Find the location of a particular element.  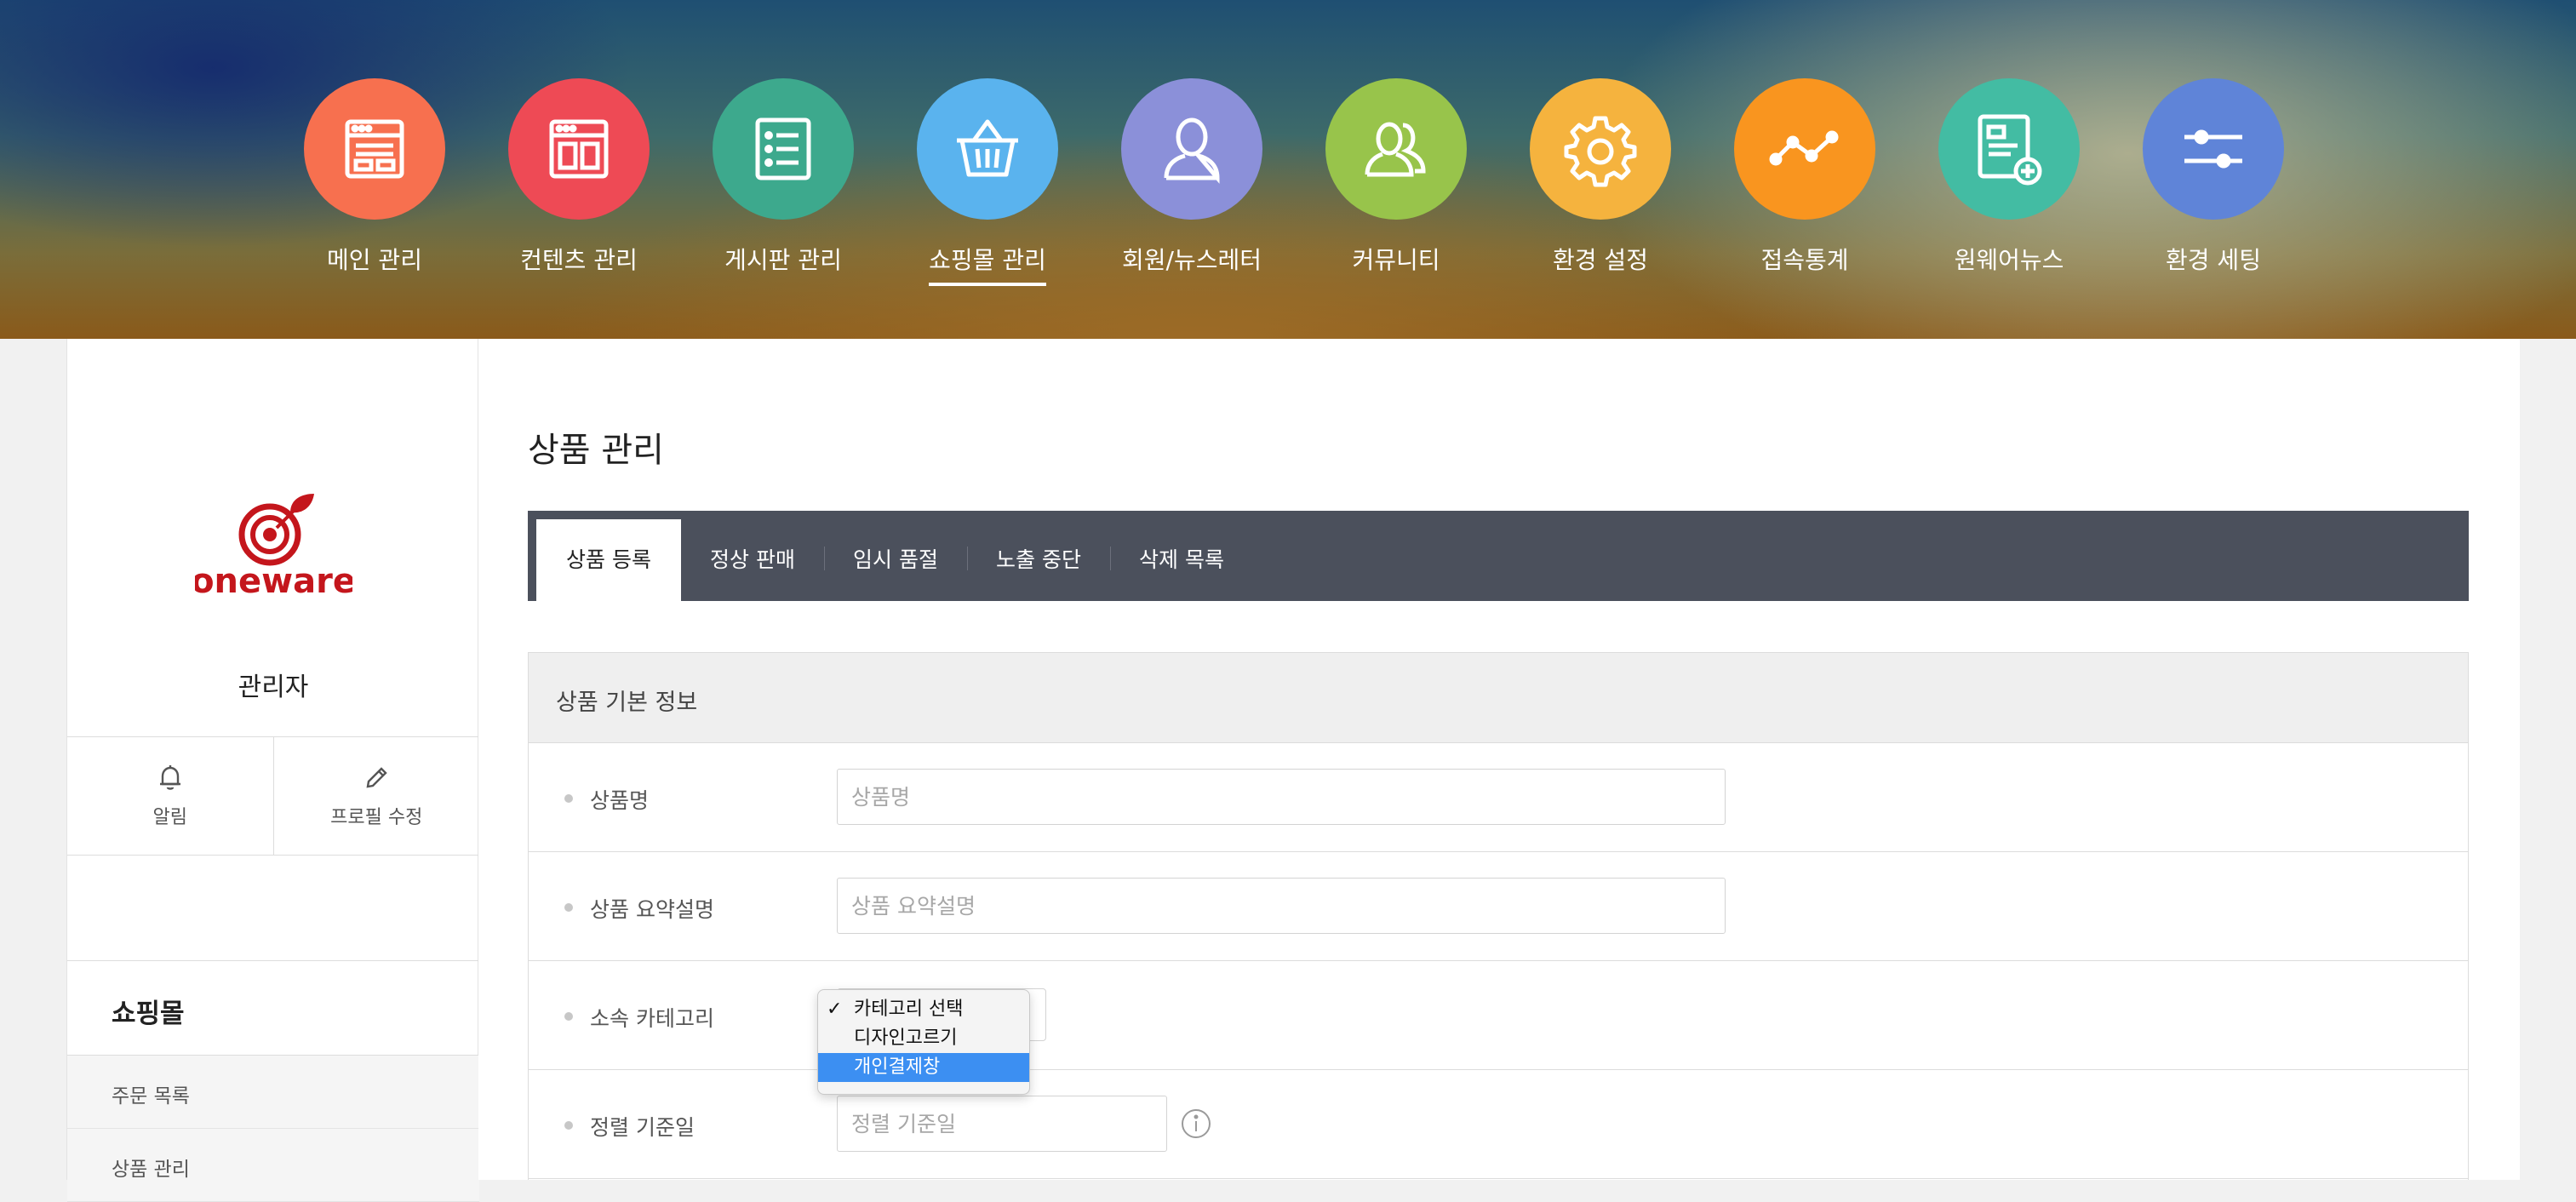

bell-icon is located at coordinates (170, 777).